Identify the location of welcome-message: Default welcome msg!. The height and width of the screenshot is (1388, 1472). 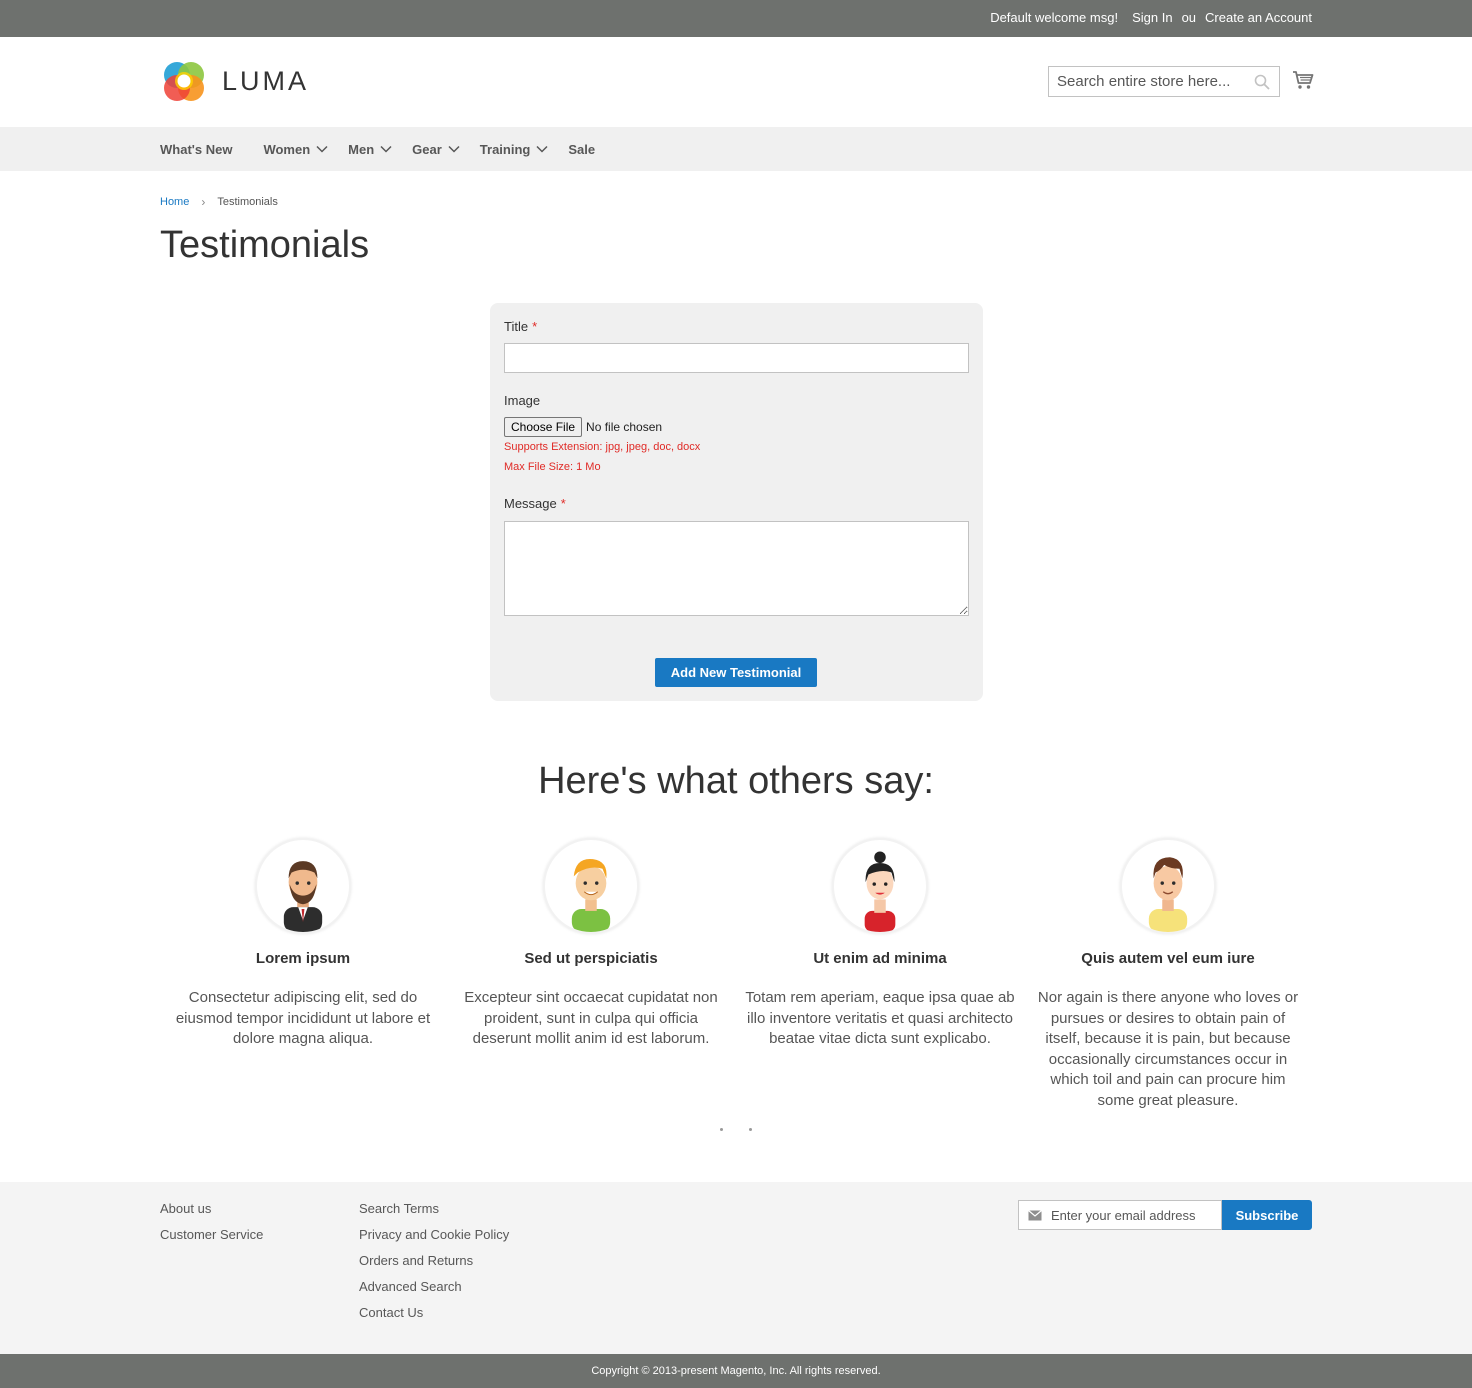
(1054, 17).